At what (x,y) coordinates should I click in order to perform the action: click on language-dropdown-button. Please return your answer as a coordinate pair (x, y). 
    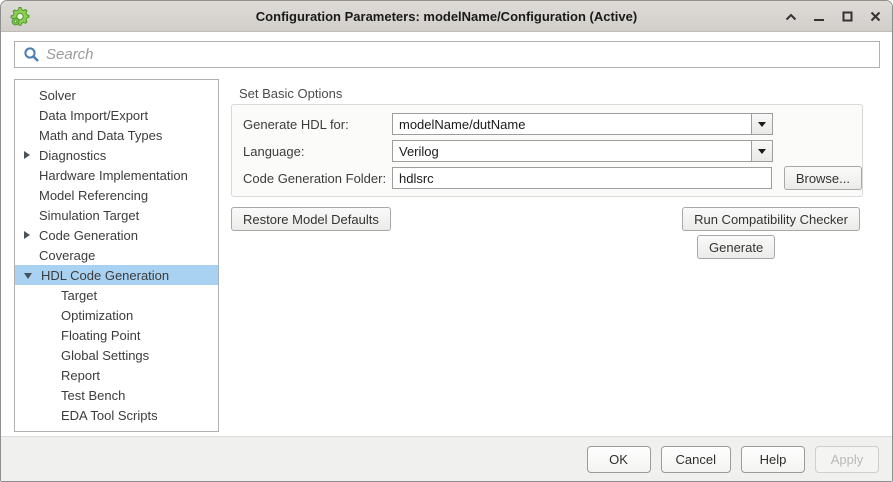
    Looking at the image, I should click on (762, 151).